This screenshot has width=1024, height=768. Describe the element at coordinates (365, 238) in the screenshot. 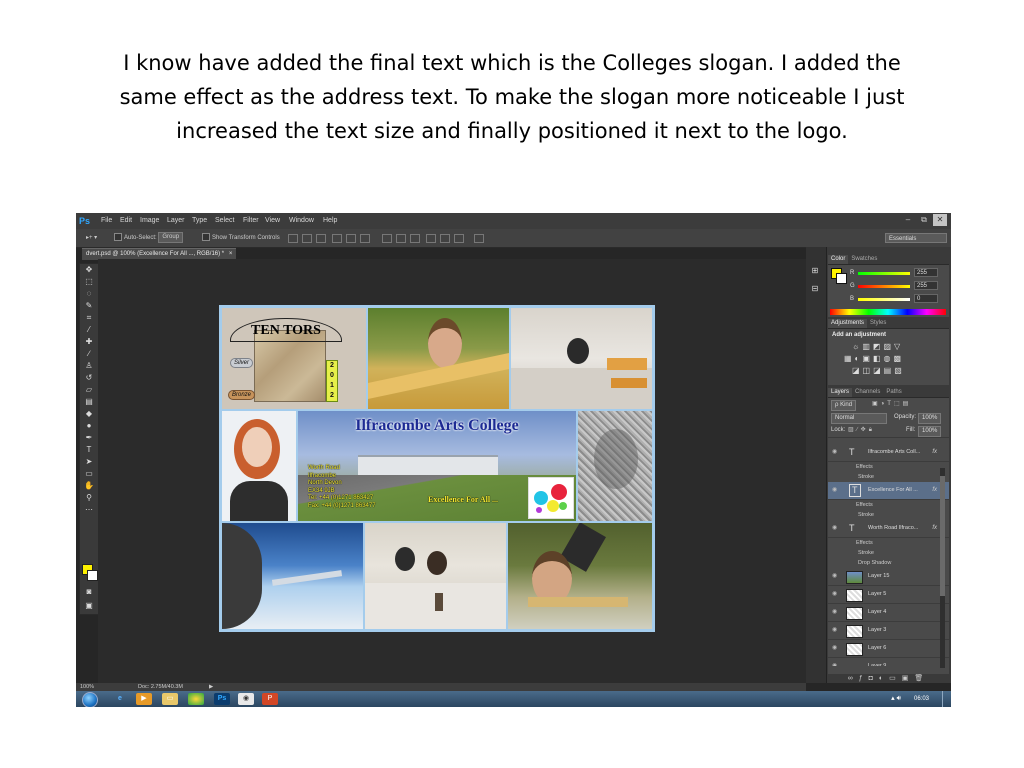

I see `align-right-icon` at that location.